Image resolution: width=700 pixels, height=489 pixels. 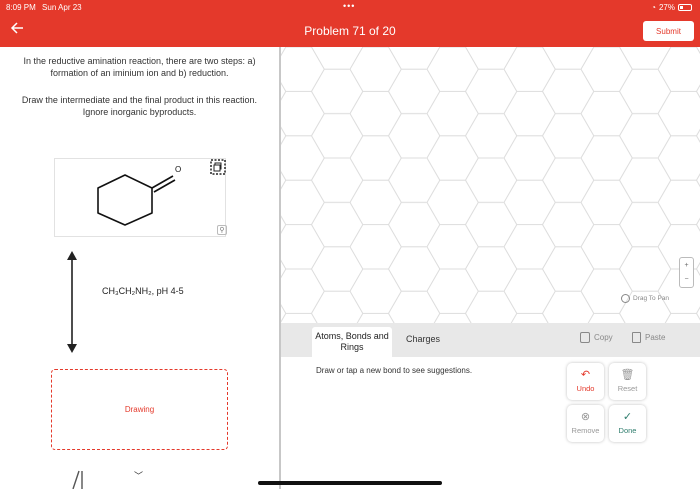 I want to click on remove-label: Remove, so click(x=585, y=430).